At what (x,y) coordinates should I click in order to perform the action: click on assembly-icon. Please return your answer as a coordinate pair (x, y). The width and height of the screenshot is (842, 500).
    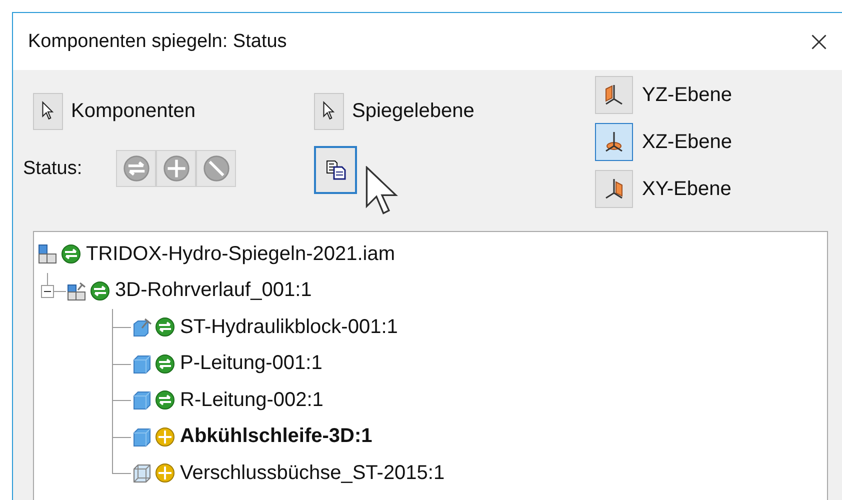
    Looking at the image, I should click on (48, 254).